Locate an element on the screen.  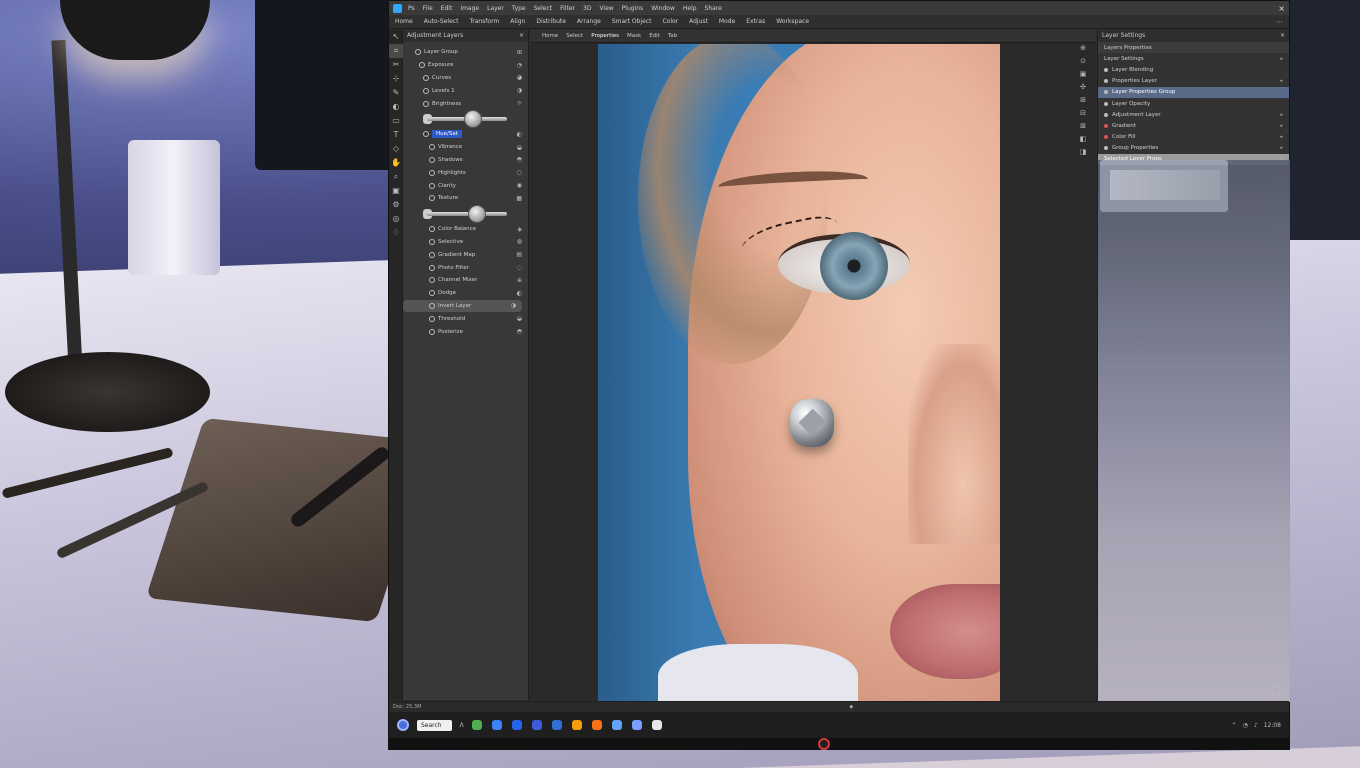
calendar-icon is located at coordinates (636, 725).